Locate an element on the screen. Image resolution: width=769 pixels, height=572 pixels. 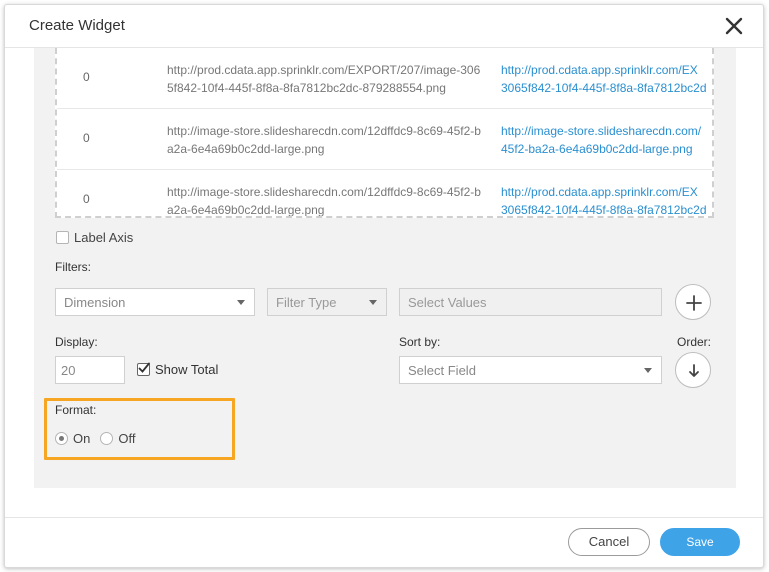
close-icon is located at coordinates (734, 26).